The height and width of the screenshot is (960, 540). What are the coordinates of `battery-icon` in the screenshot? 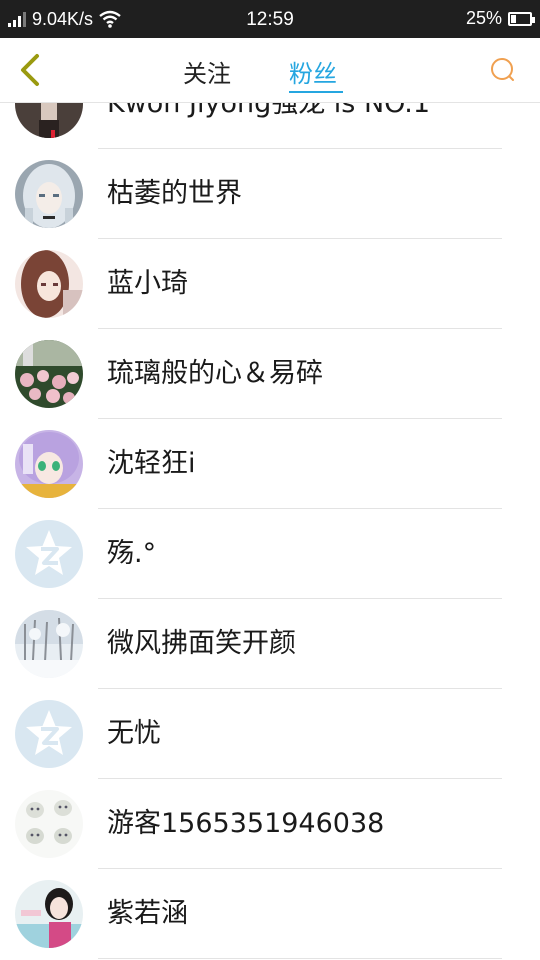 It's located at (521, 18).